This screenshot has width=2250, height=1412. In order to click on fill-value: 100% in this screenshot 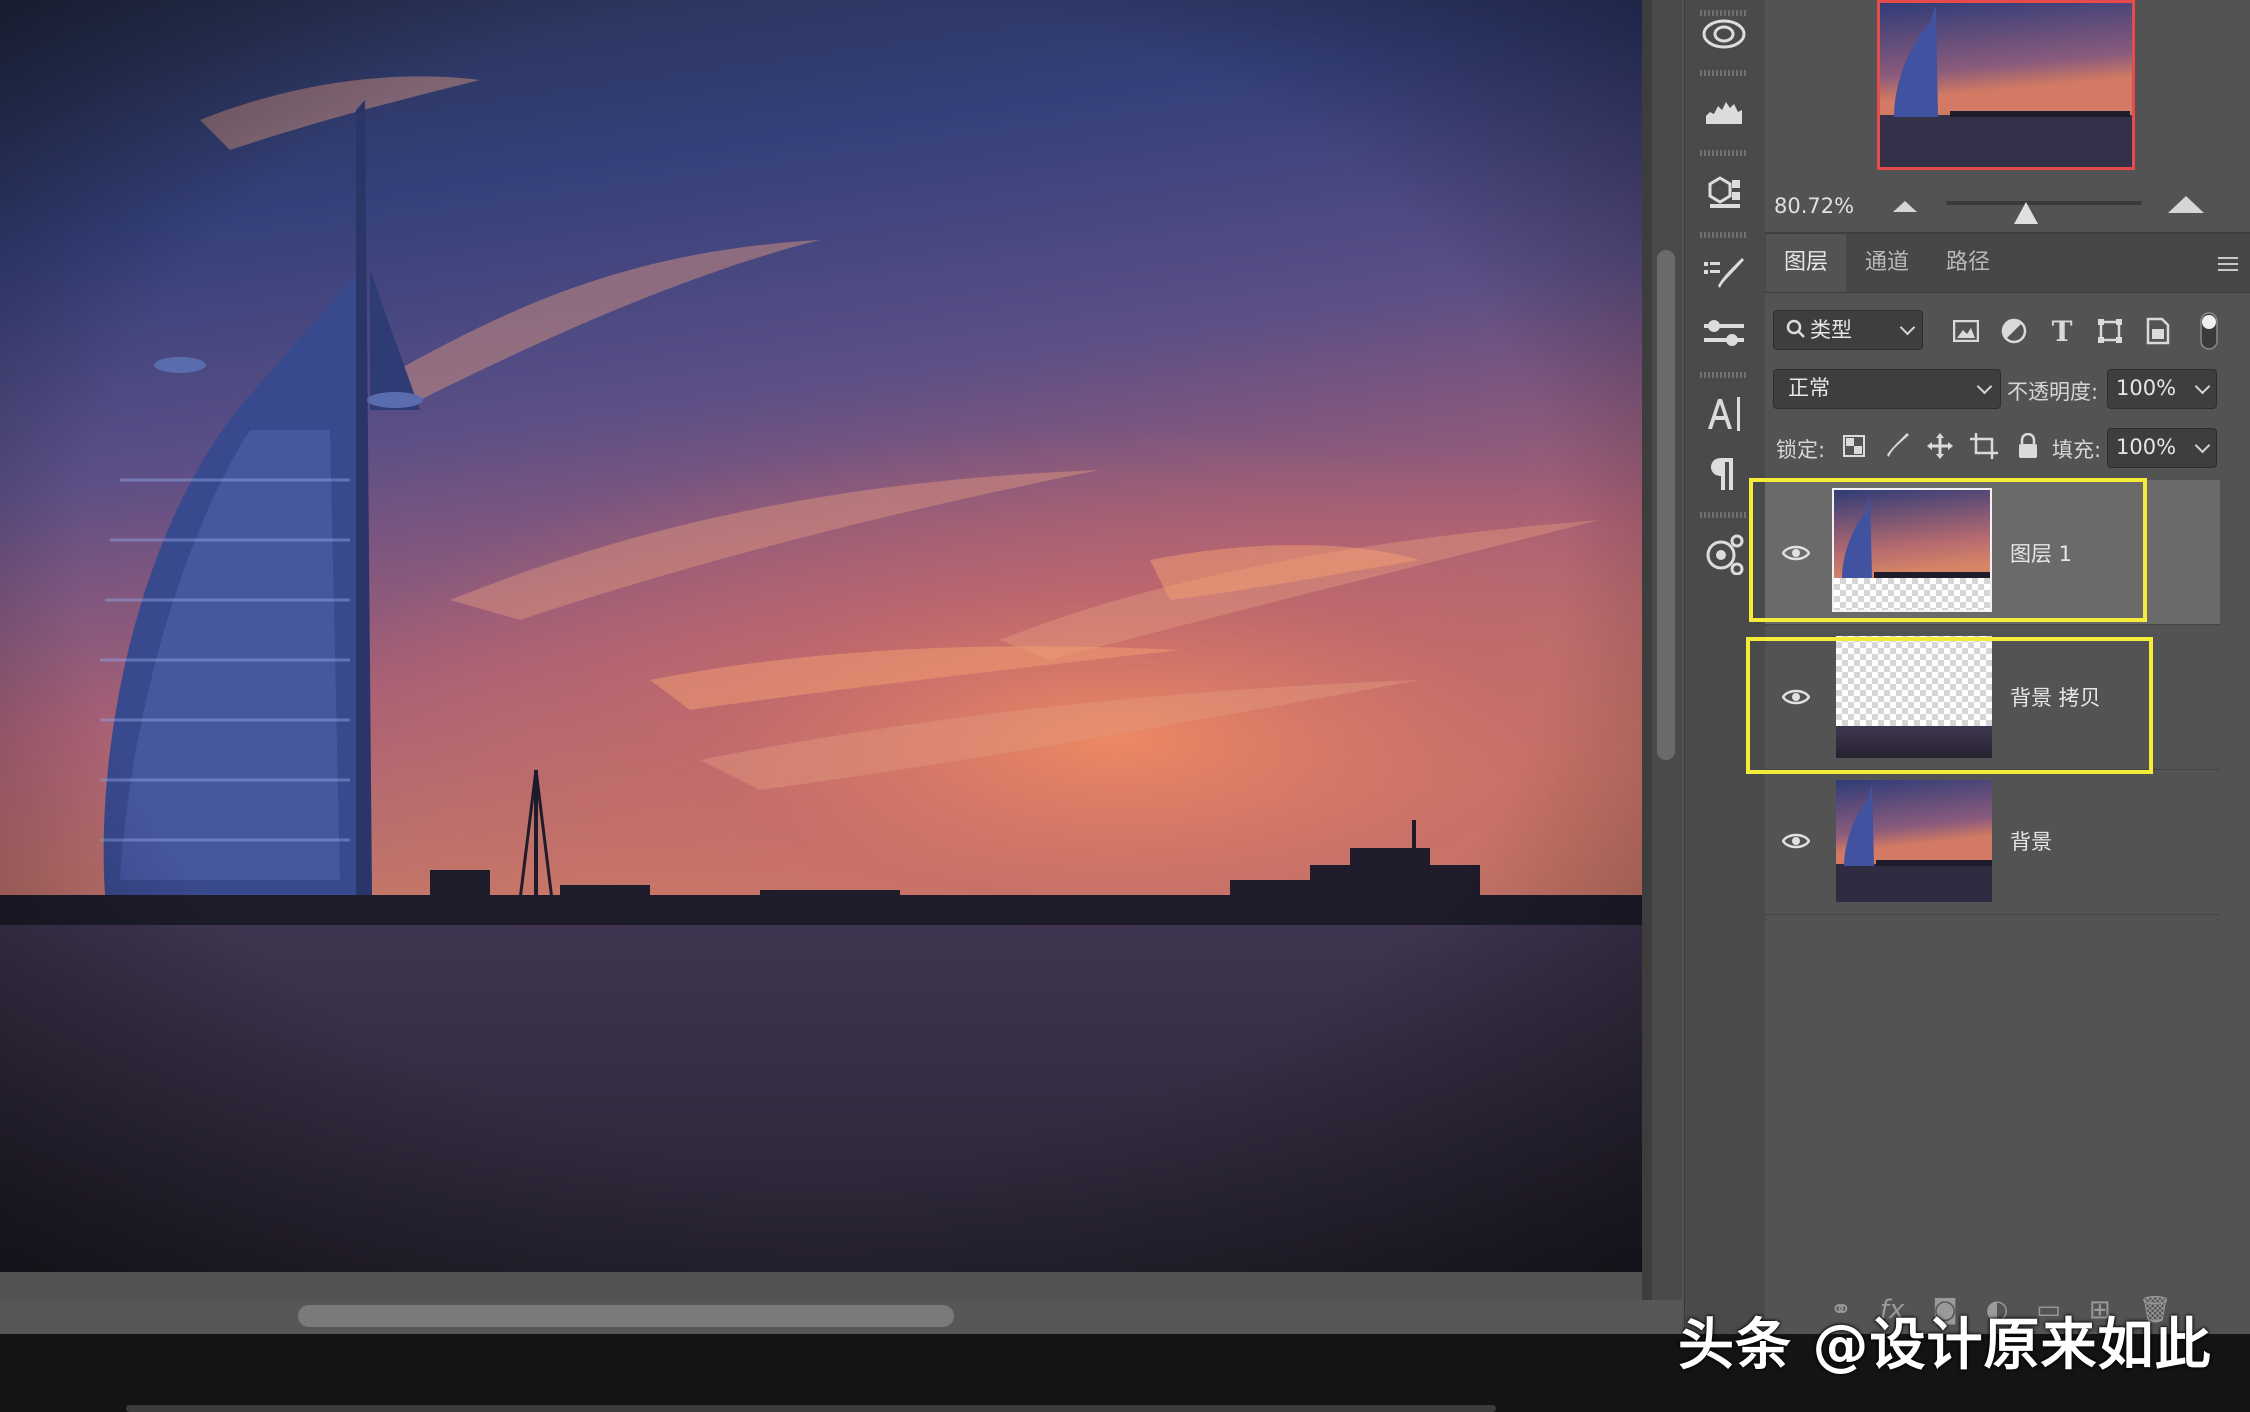, I will do `click(2146, 447)`.